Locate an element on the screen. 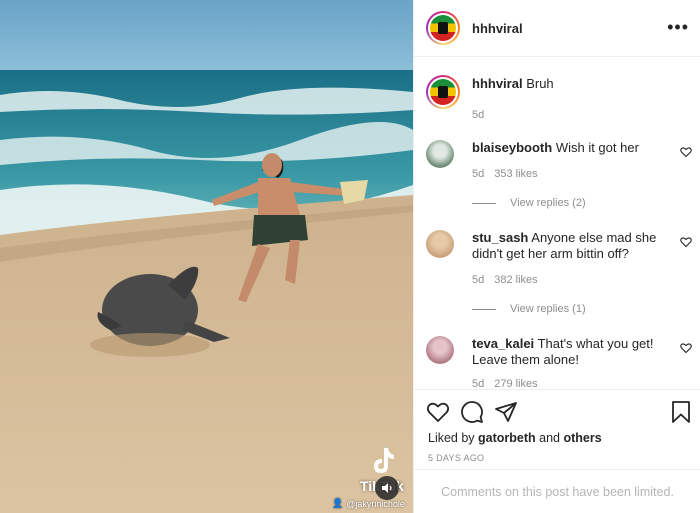 This screenshot has height=513, width=700. creator-handle: 👤 @jakynnichole is located at coordinates (368, 503).